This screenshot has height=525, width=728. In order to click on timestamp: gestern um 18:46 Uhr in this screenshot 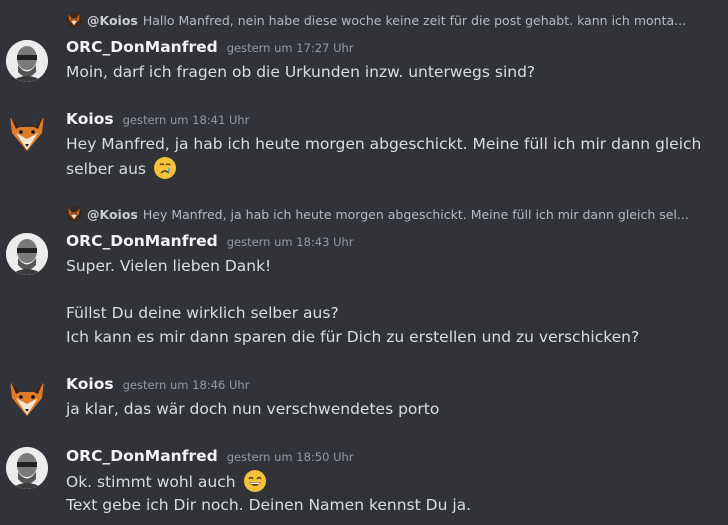, I will do `click(186, 385)`.